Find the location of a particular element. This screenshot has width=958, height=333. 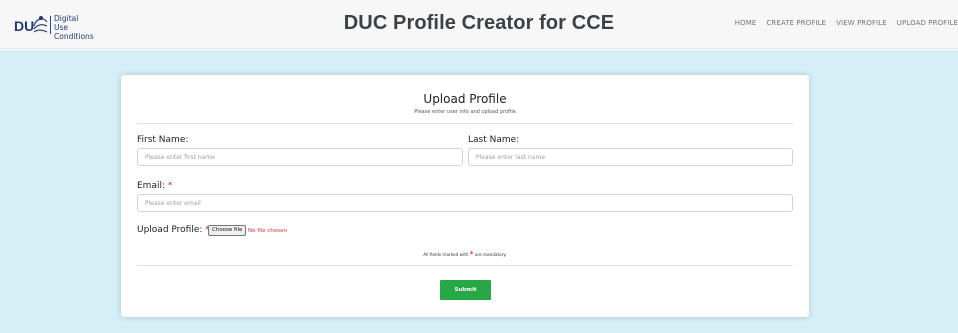

nav-upload-profile: UPLOAD PROFILE is located at coordinates (927, 23).